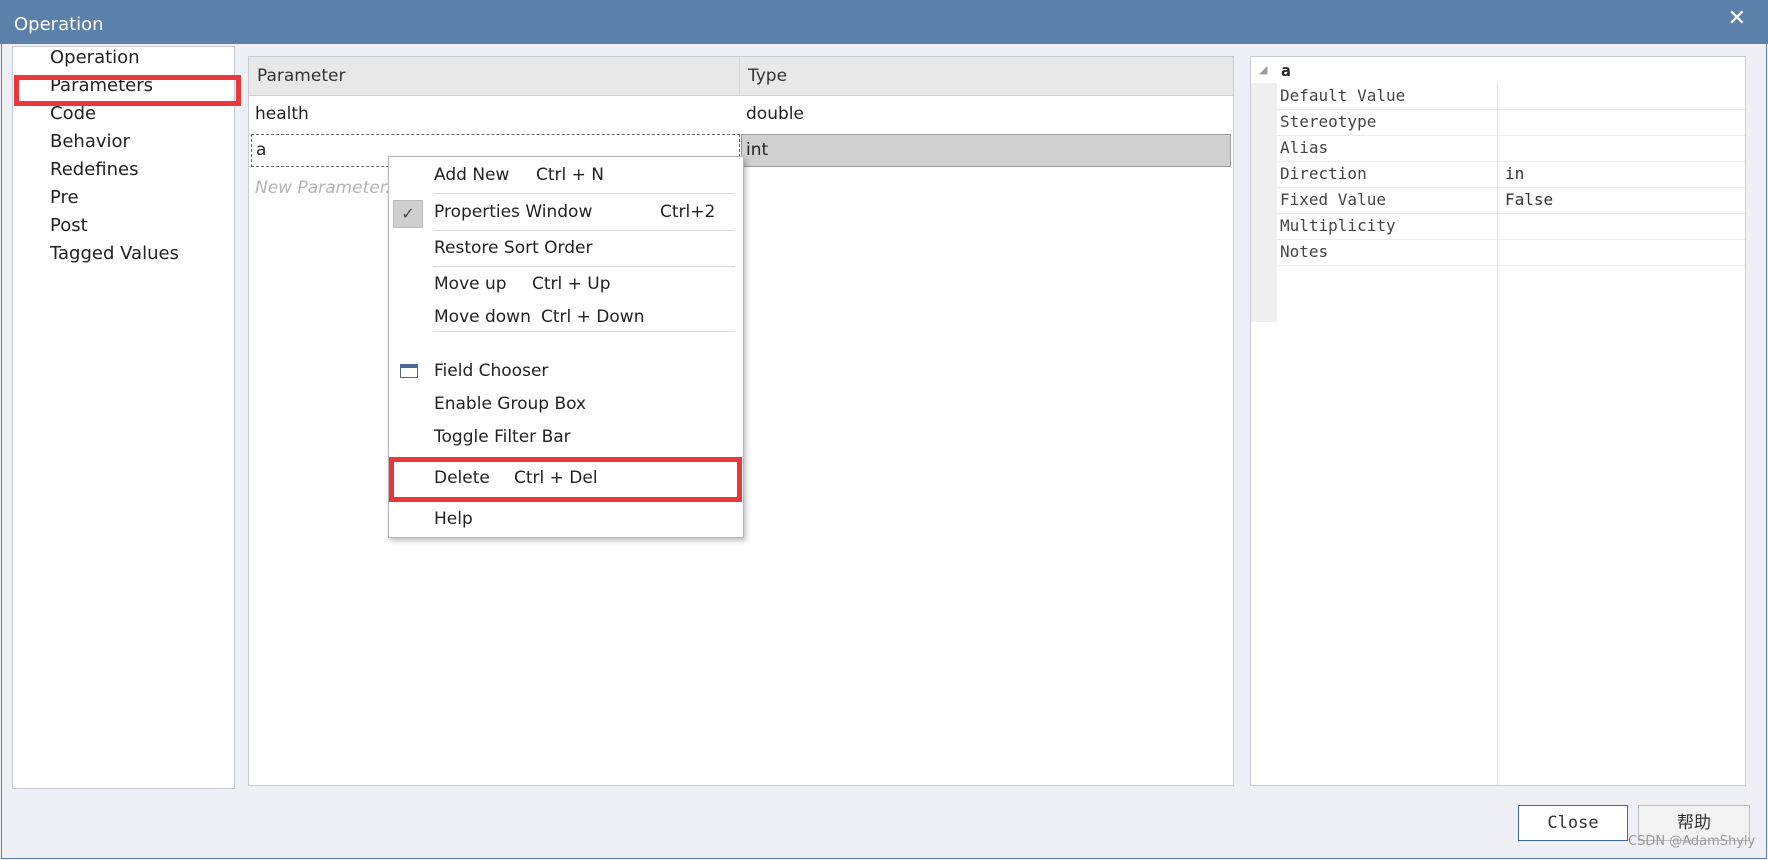 Image resolution: width=1768 pixels, height=860 pixels. What do you see at coordinates (73, 113) in the screenshot?
I see `nav-item-code: Code` at bounding box center [73, 113].